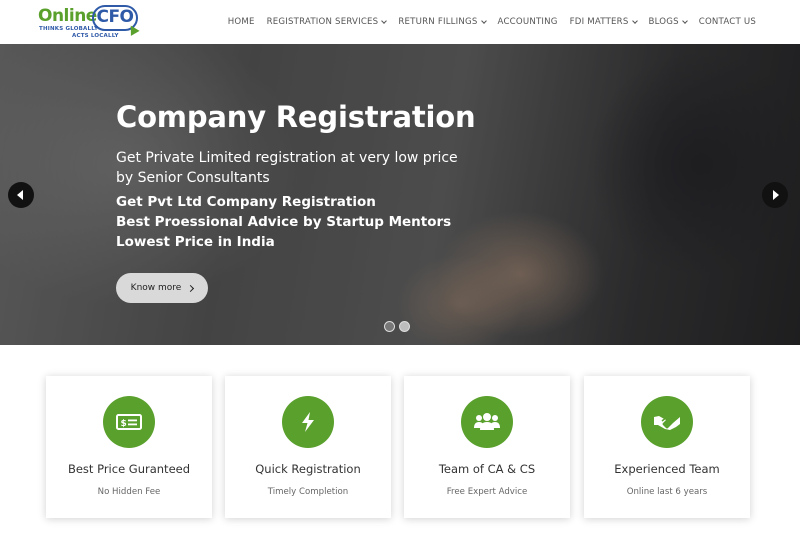  I want to click on feature-card-quick-registration: Quick Registration Timely Completion, so click(308, 447).